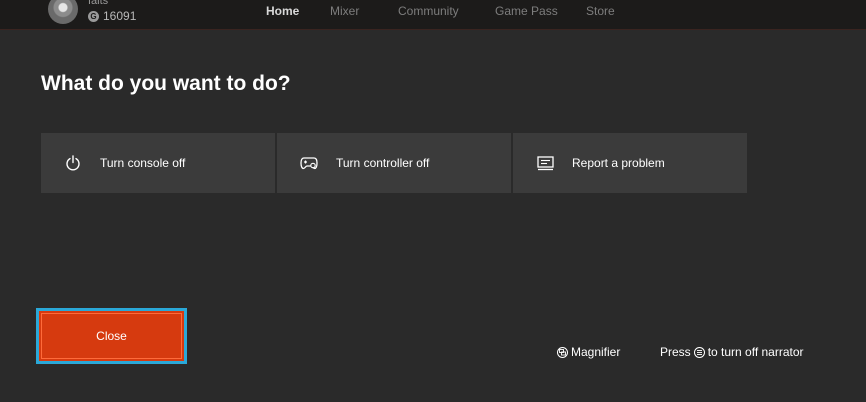 This screenshot has height=402, width=866. Describe the element at coordinates (755, 352) in the screenshot. I see `narrator-suffix: to turn off narrator` at that location.